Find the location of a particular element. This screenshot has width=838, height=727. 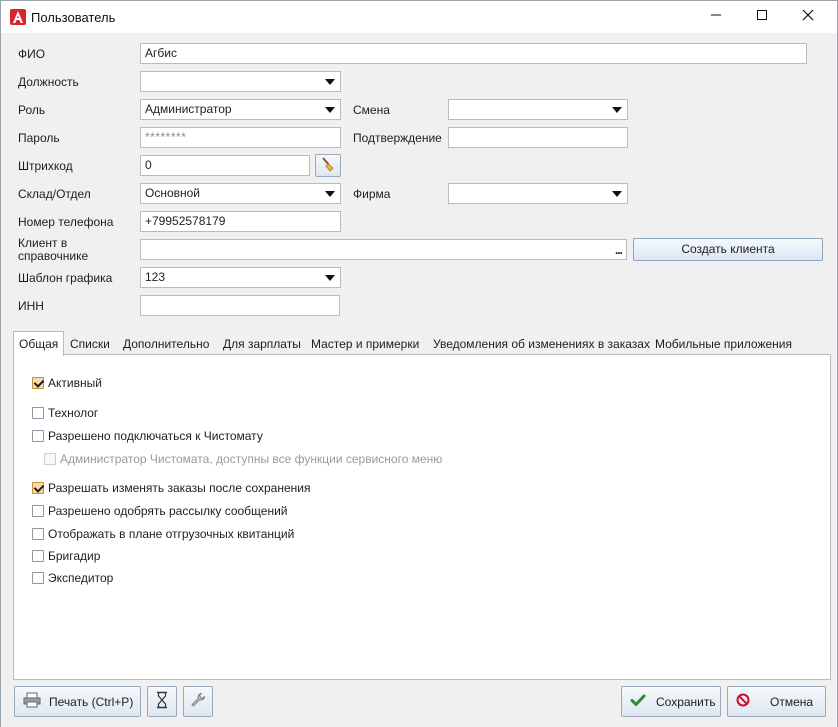

schedule-value: 123 is located at coordinates (155, 277).